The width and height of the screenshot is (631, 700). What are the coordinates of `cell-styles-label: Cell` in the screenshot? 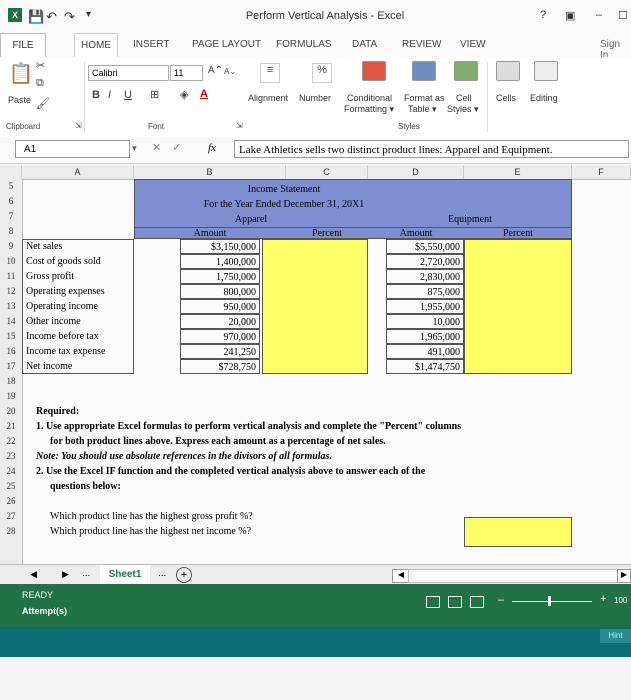 It's located at (464, 98).